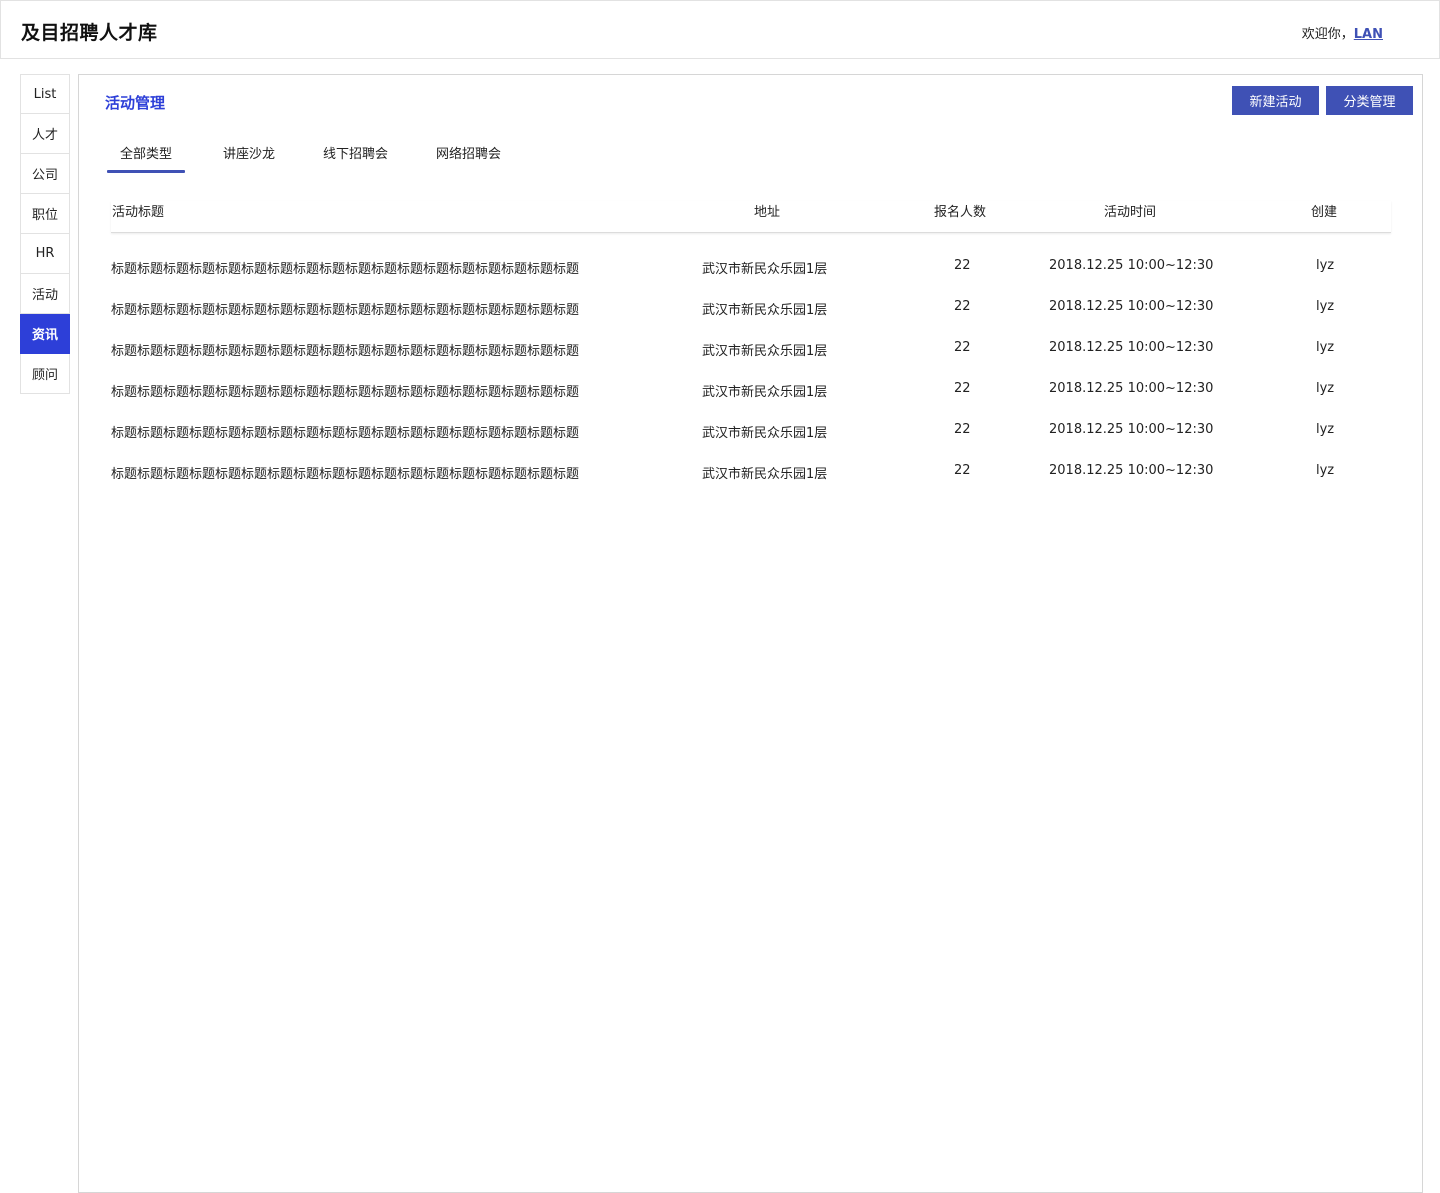 This screenshot has height=1193, width=1440. What do you see at coordinates (45, 334) in the screenshot?
I see `sidebar-item-news: 资讯` at bounding box center [45, 334].